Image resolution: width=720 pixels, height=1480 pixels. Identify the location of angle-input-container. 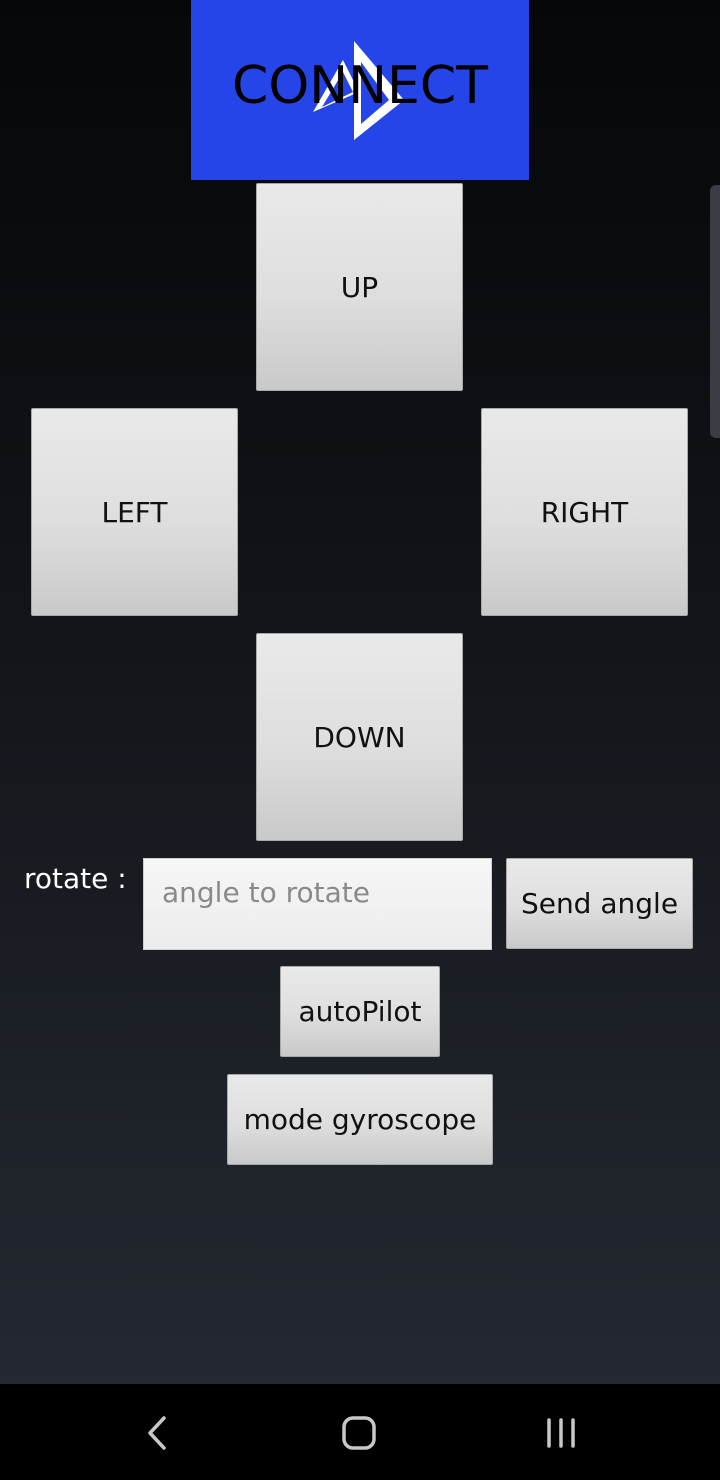
(317, 904).